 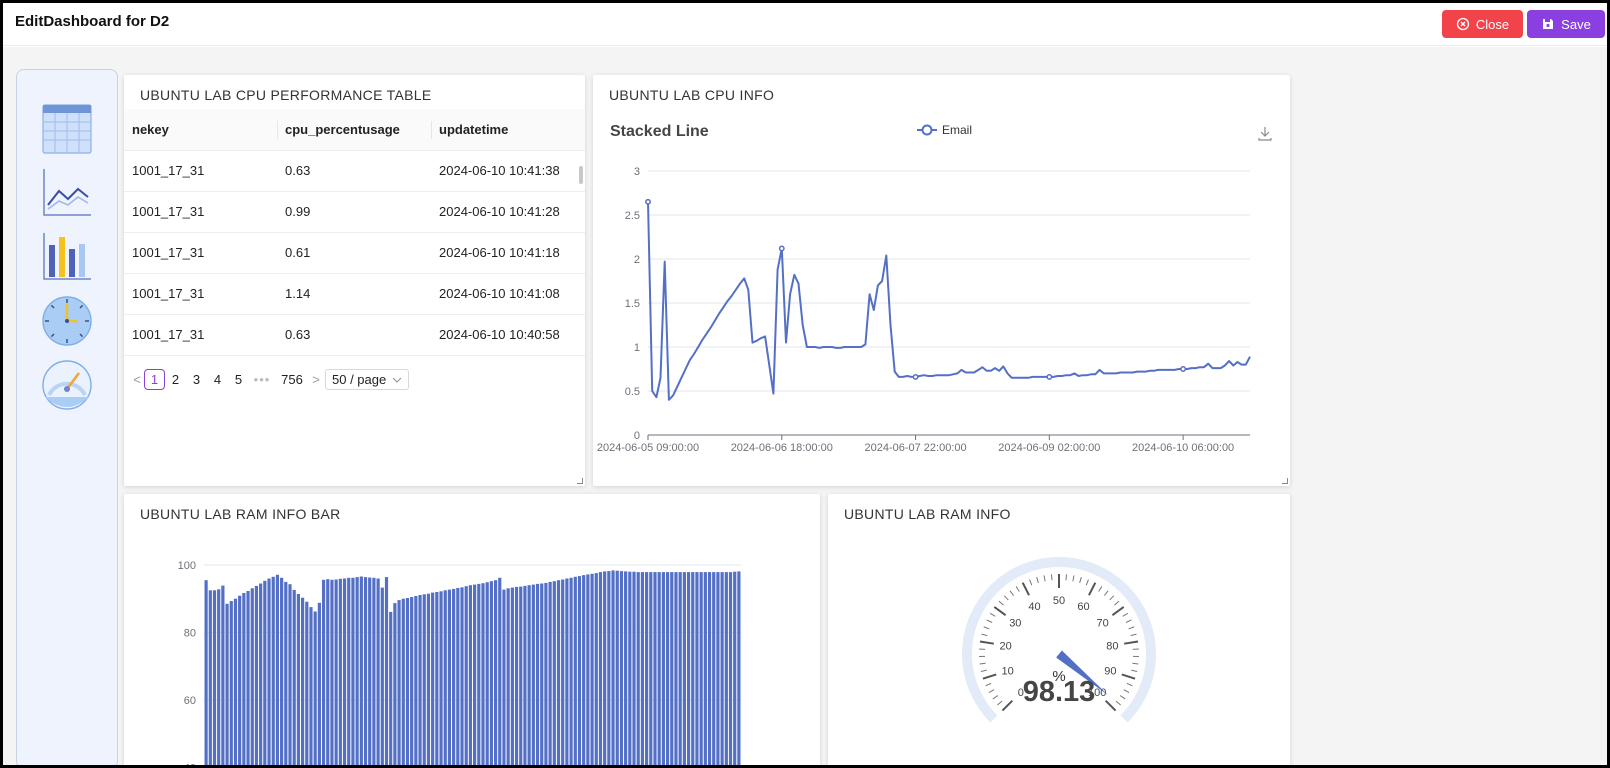 What do you see at coordinates (262, 379) in the screenshot?
I see `more-pages-button: •••` at bounding box center [262, 379].